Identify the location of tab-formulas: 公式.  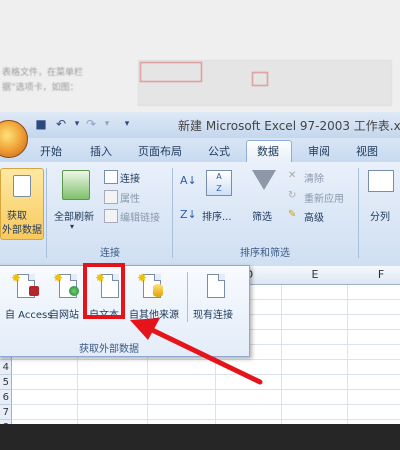
(219, 151).